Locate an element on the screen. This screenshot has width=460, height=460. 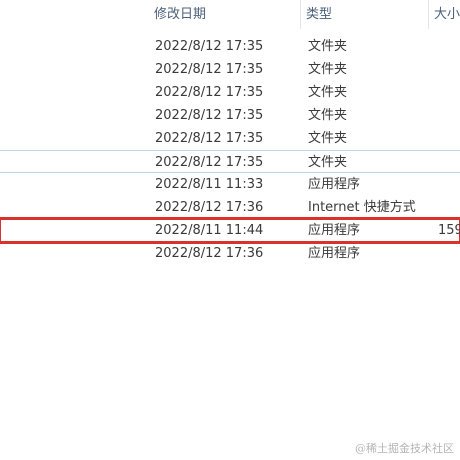
modified-date: 2022/8/11 11:44 is located at coordinates (209, 230).